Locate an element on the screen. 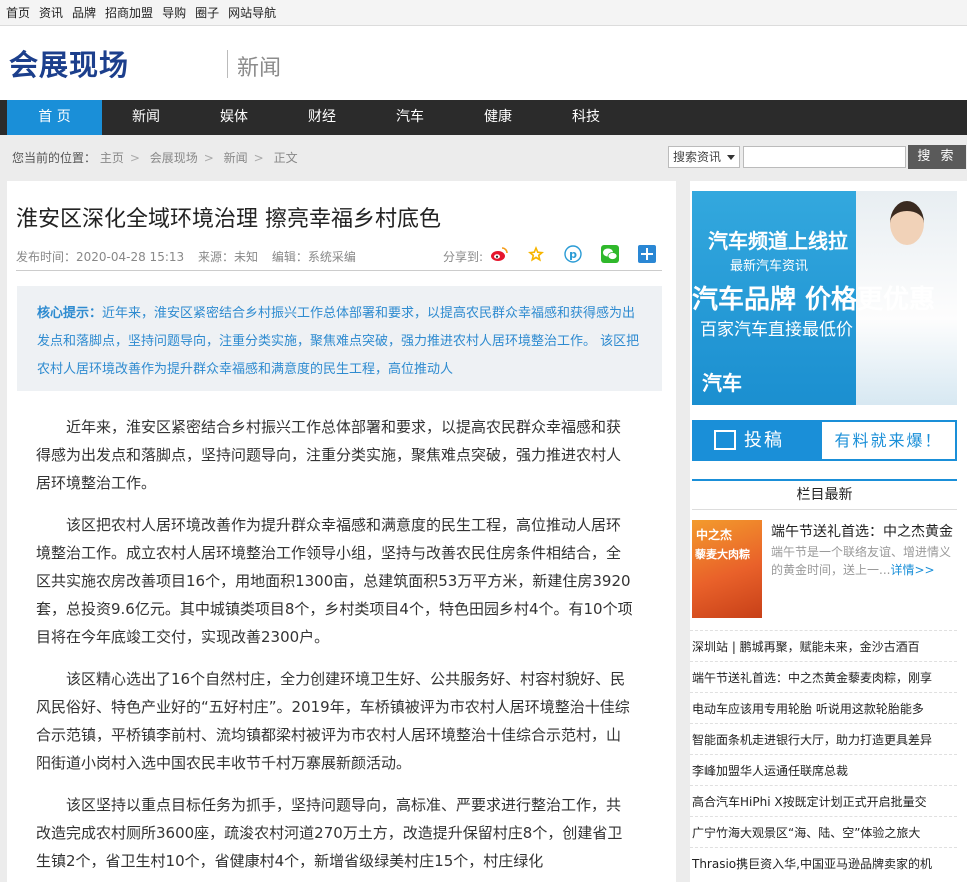 This screenshot has height=882, width=967. top-navigation: 首页 资讯 品牌 招商加盟 导购 圈子 网站导航 is located at coordinates (483, 13).